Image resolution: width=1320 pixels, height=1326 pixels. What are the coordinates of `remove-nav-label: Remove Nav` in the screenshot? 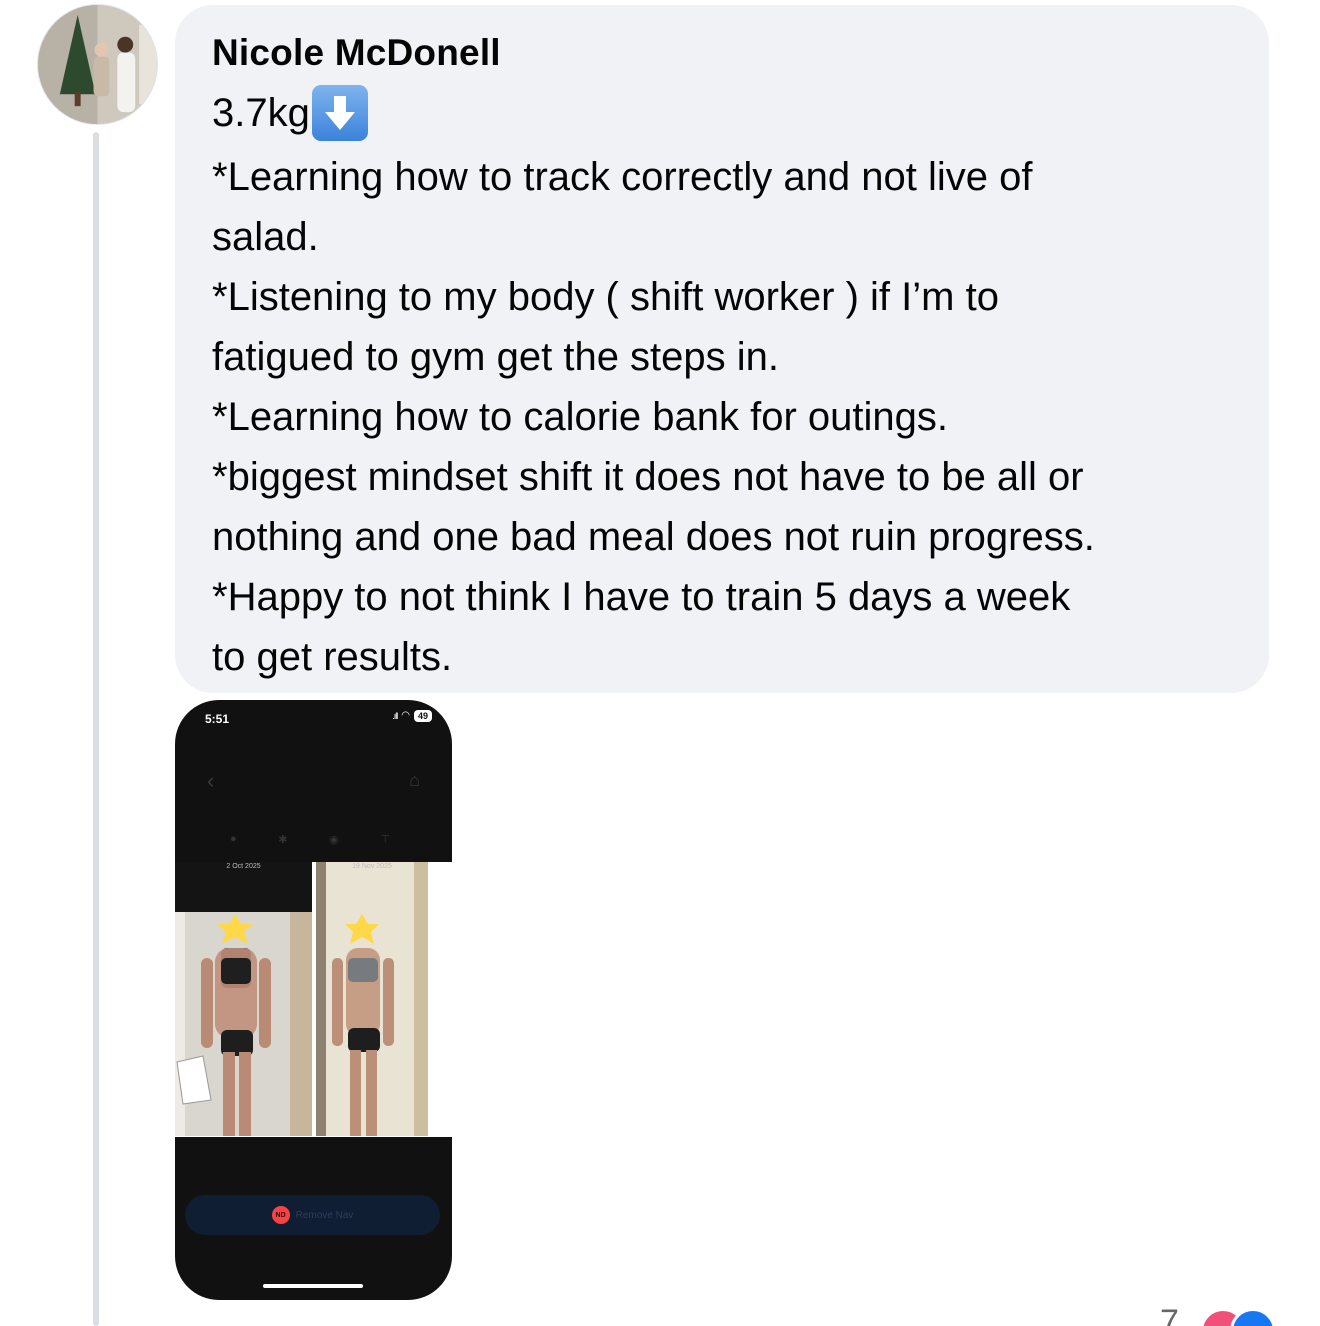 It's located at (324, 1215).